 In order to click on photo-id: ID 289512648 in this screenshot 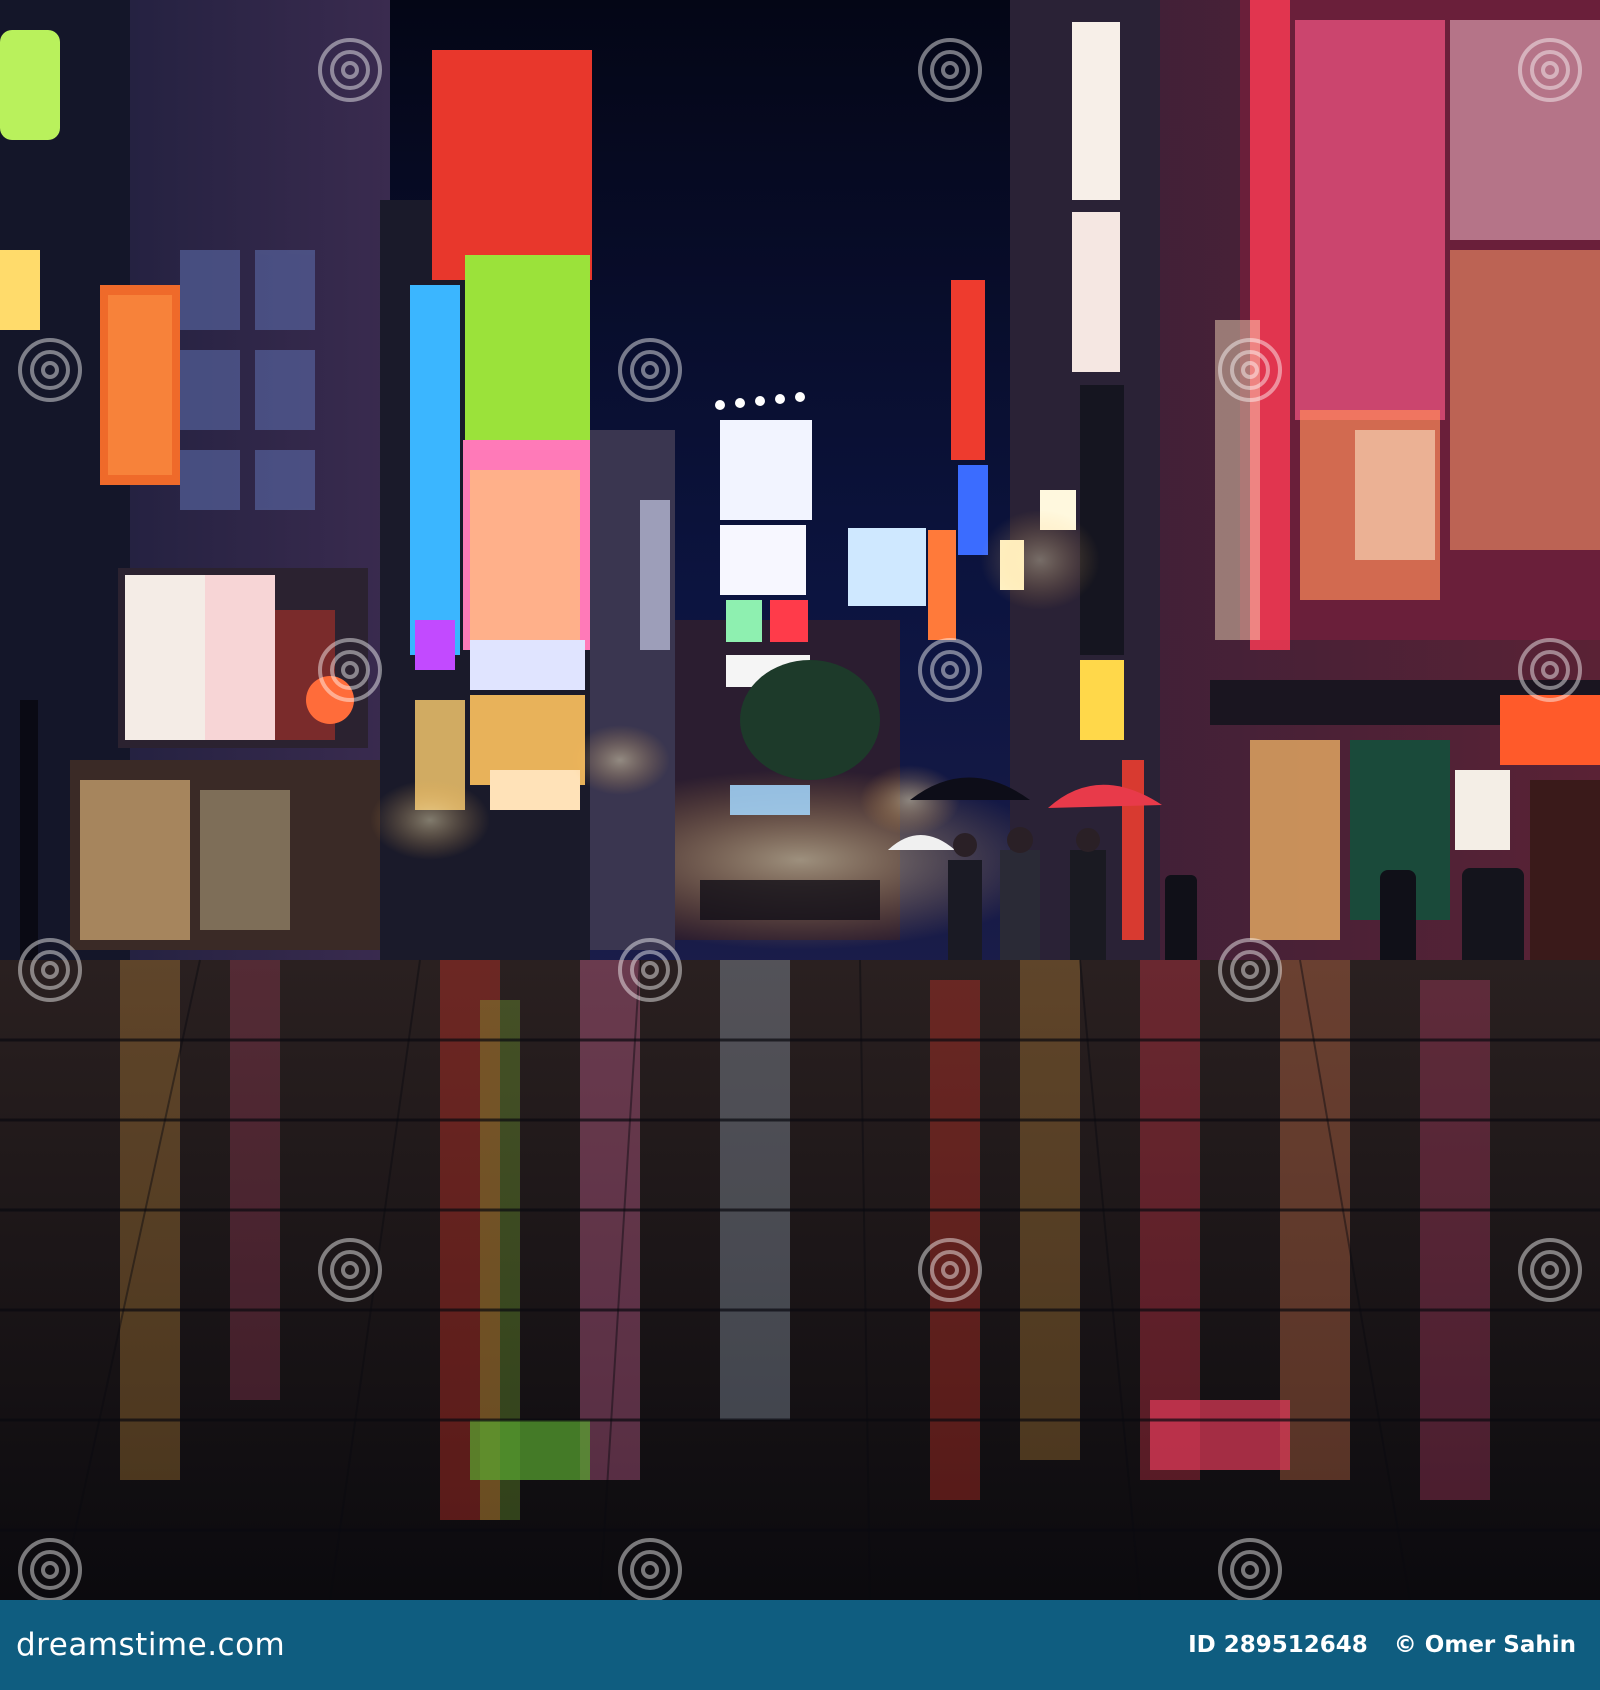, I will do `click(1278, 1645)`.